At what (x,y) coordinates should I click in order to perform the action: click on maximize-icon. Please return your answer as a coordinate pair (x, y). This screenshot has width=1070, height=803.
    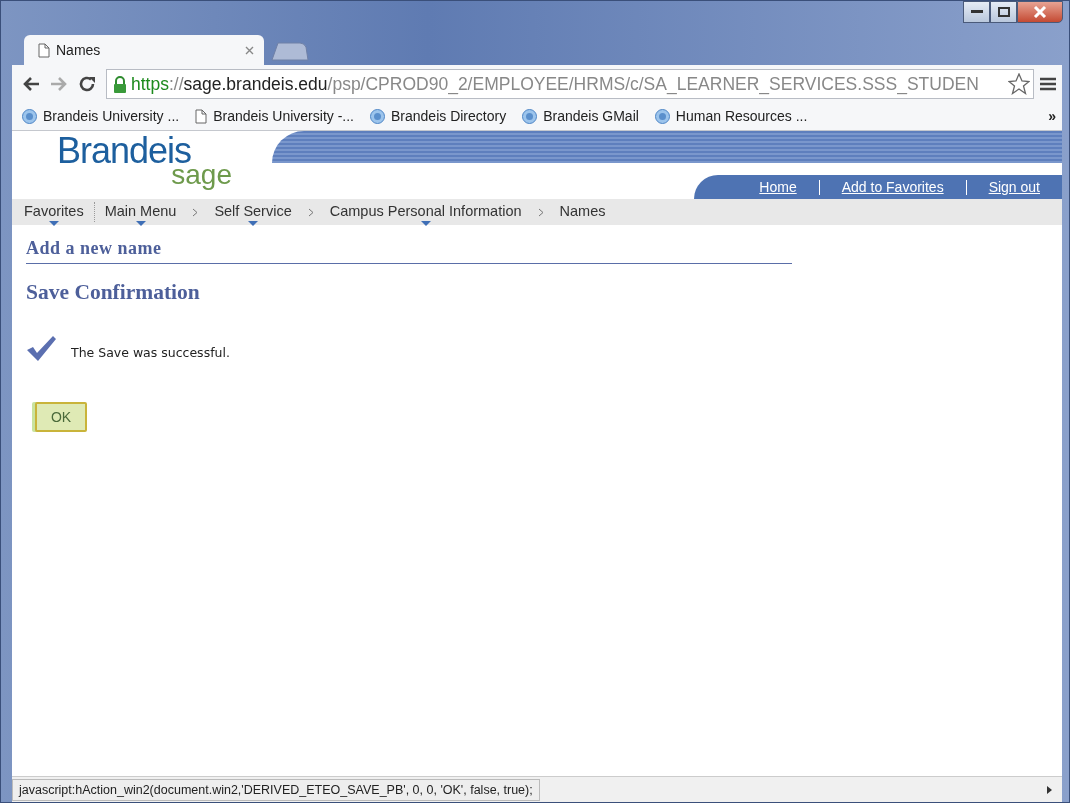
    Looking at the image, I should click on (1003, 12).